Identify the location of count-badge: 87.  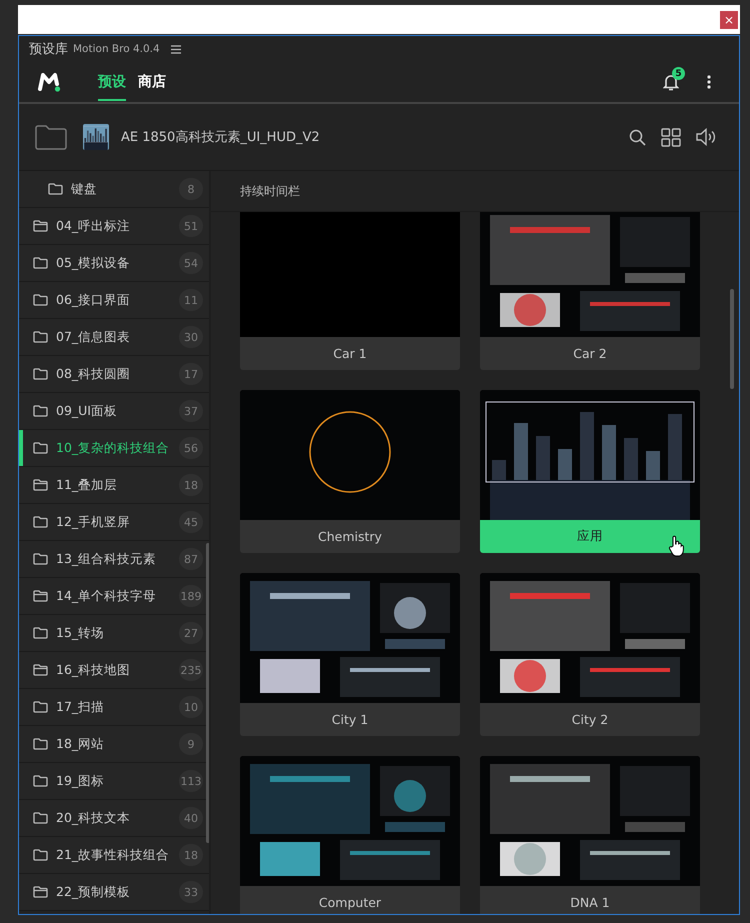
(191, 559).